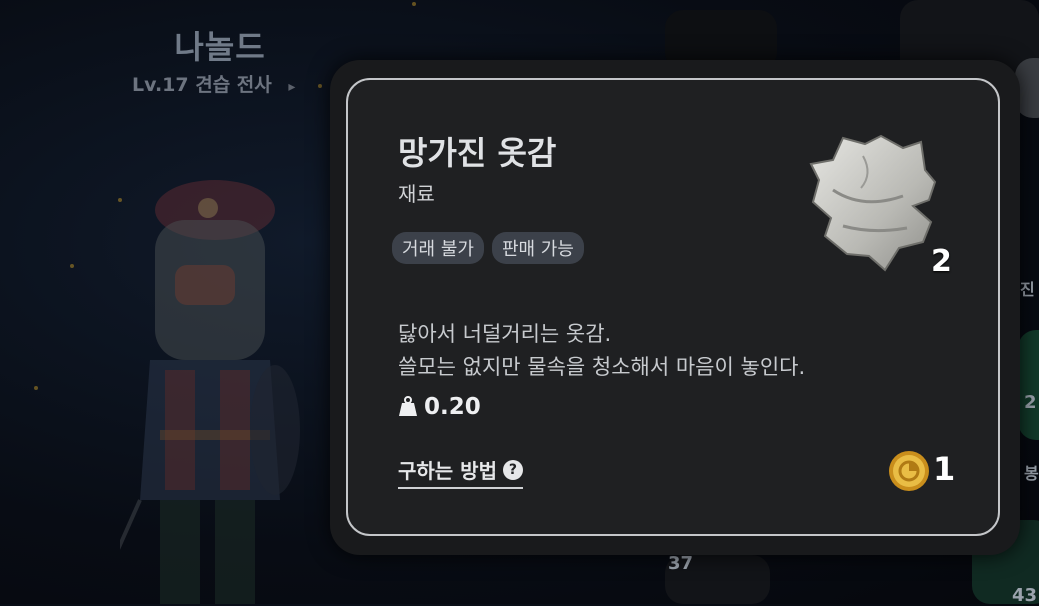 The image size is (1039, 606). I want to click on description-line: 닳아서 너덜거리는 옷감., so click(505, 334).